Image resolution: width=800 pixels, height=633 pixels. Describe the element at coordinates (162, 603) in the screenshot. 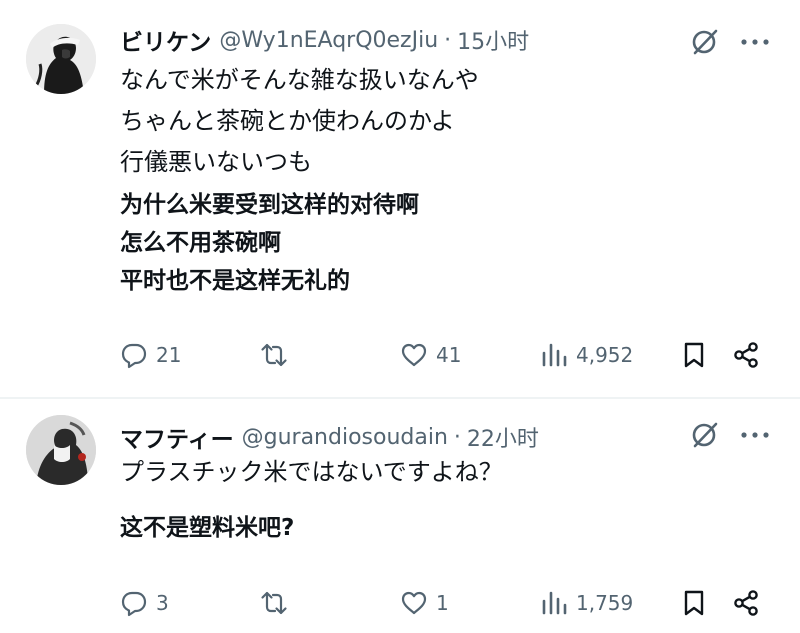

I see `reply-count: 3` at that location.